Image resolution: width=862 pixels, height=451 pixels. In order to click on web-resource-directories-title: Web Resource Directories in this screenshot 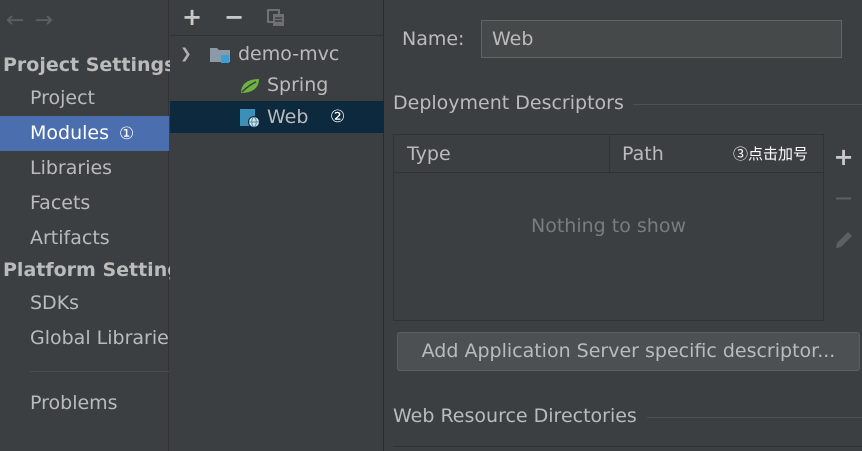, I will do `click(515, 416)`.